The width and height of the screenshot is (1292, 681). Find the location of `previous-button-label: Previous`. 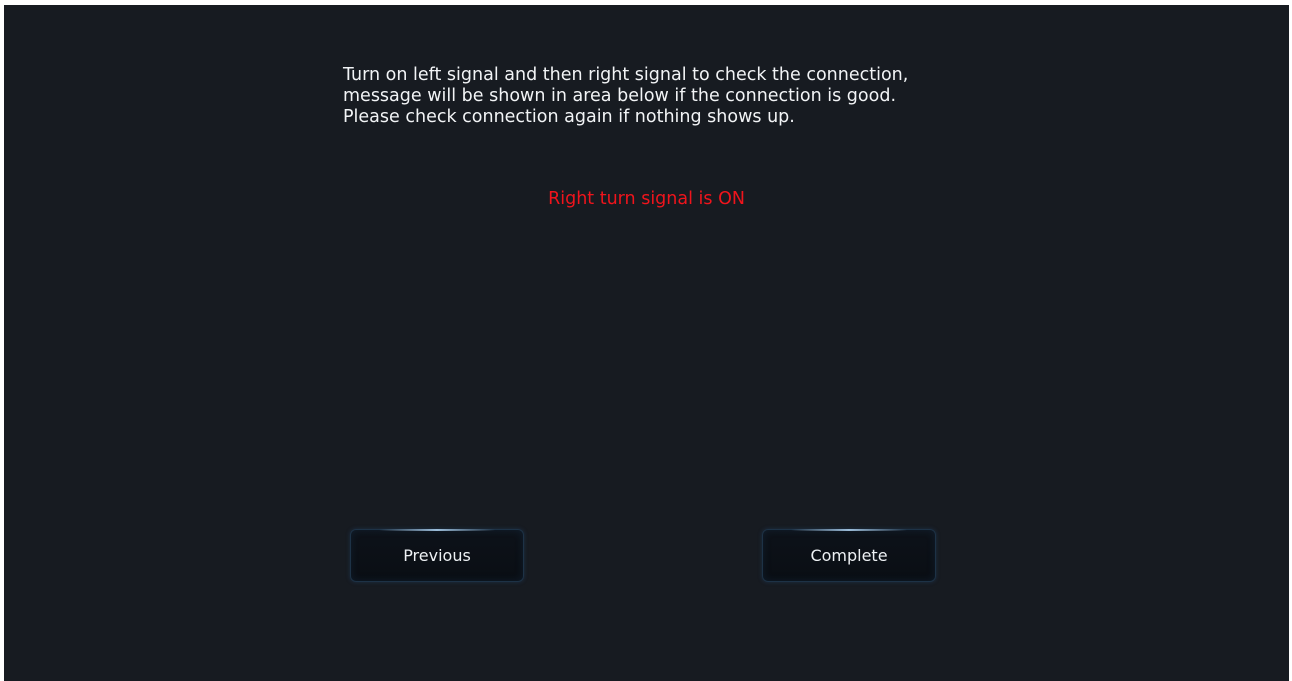

previous-button-label: Previous is located at coordinates (437, 555).